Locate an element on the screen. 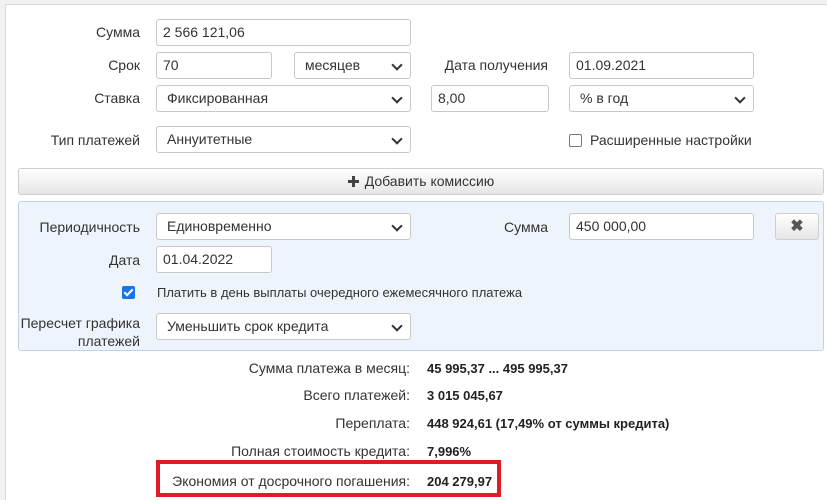 The width and height of the screenshot is (827, 500). periodicity-label: Периодичность is located at coordinates (89, 227).